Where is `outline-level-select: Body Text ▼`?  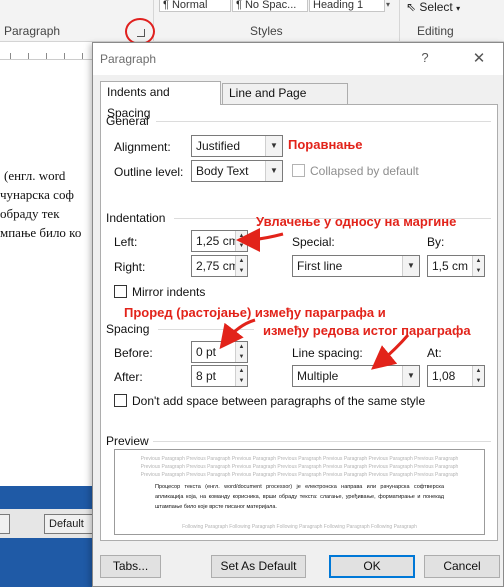 outline-level-select: Body Text ▼ is located at coordinates (237, 171).